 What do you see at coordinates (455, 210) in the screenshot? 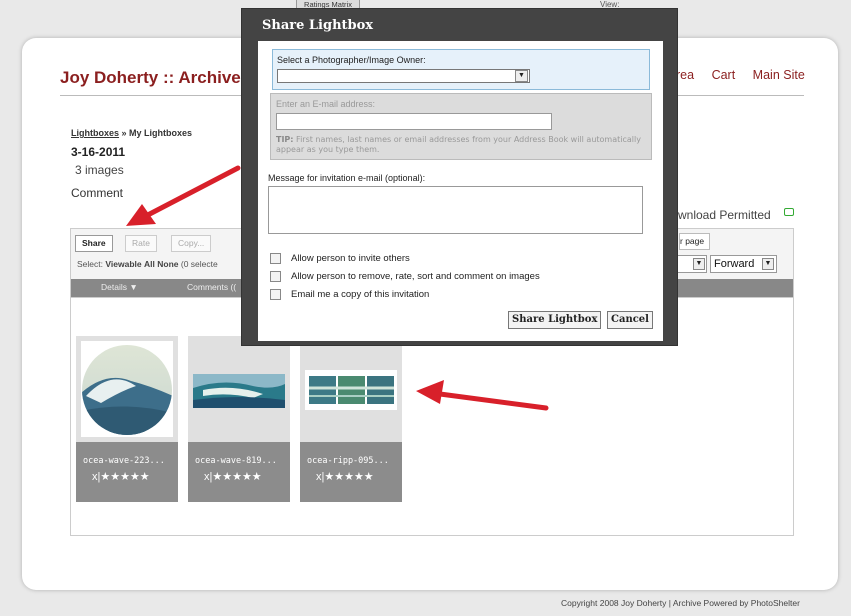
I see `message-textarea` at bounding box center [455, 210].